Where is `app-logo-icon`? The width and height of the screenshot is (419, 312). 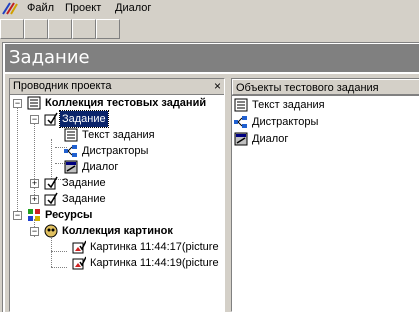
app-logo-icon is located at coordinates (10, 8).